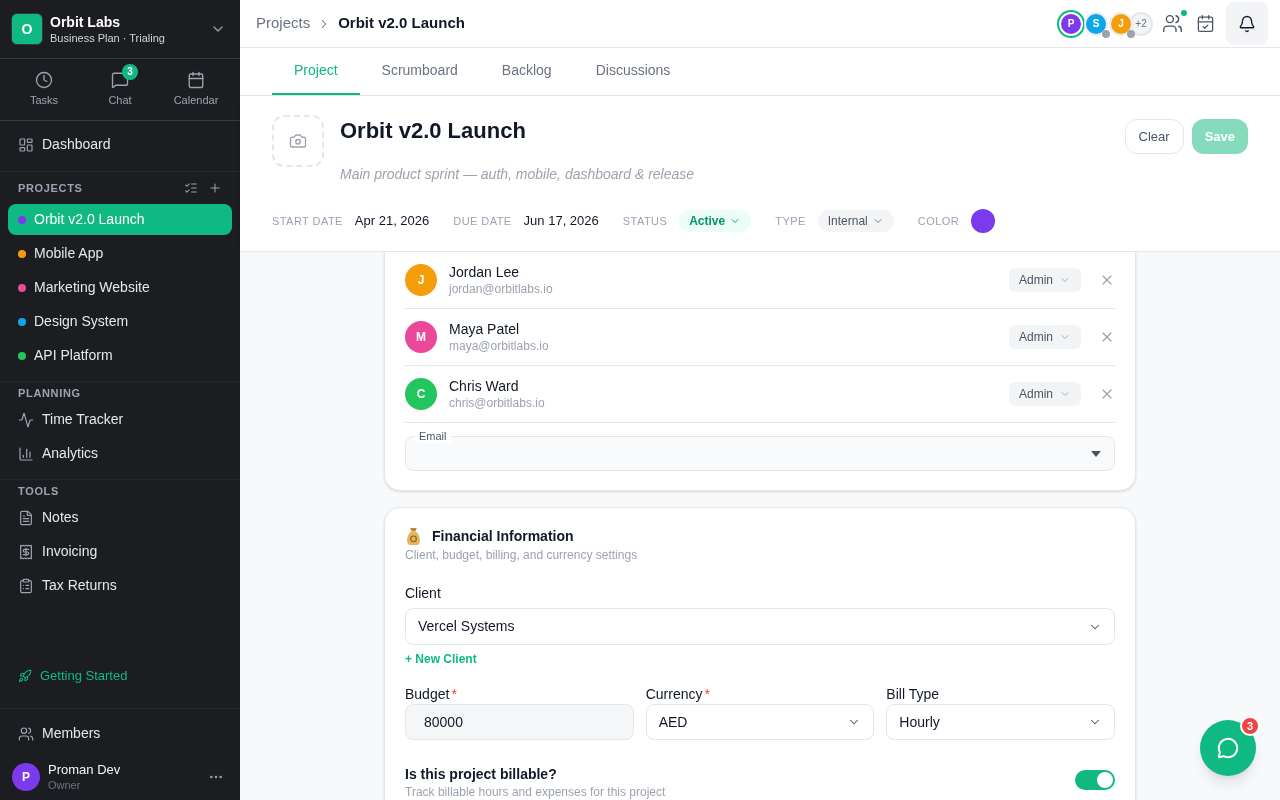  Describe the element at coordinates (44, 89) in the screenshot. I see `quick-nav-button: Tasks` at that location.